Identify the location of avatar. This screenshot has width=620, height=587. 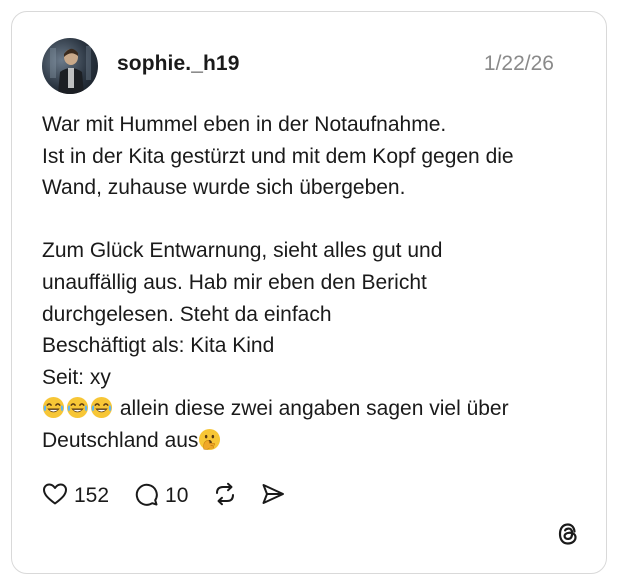
(70, 66).